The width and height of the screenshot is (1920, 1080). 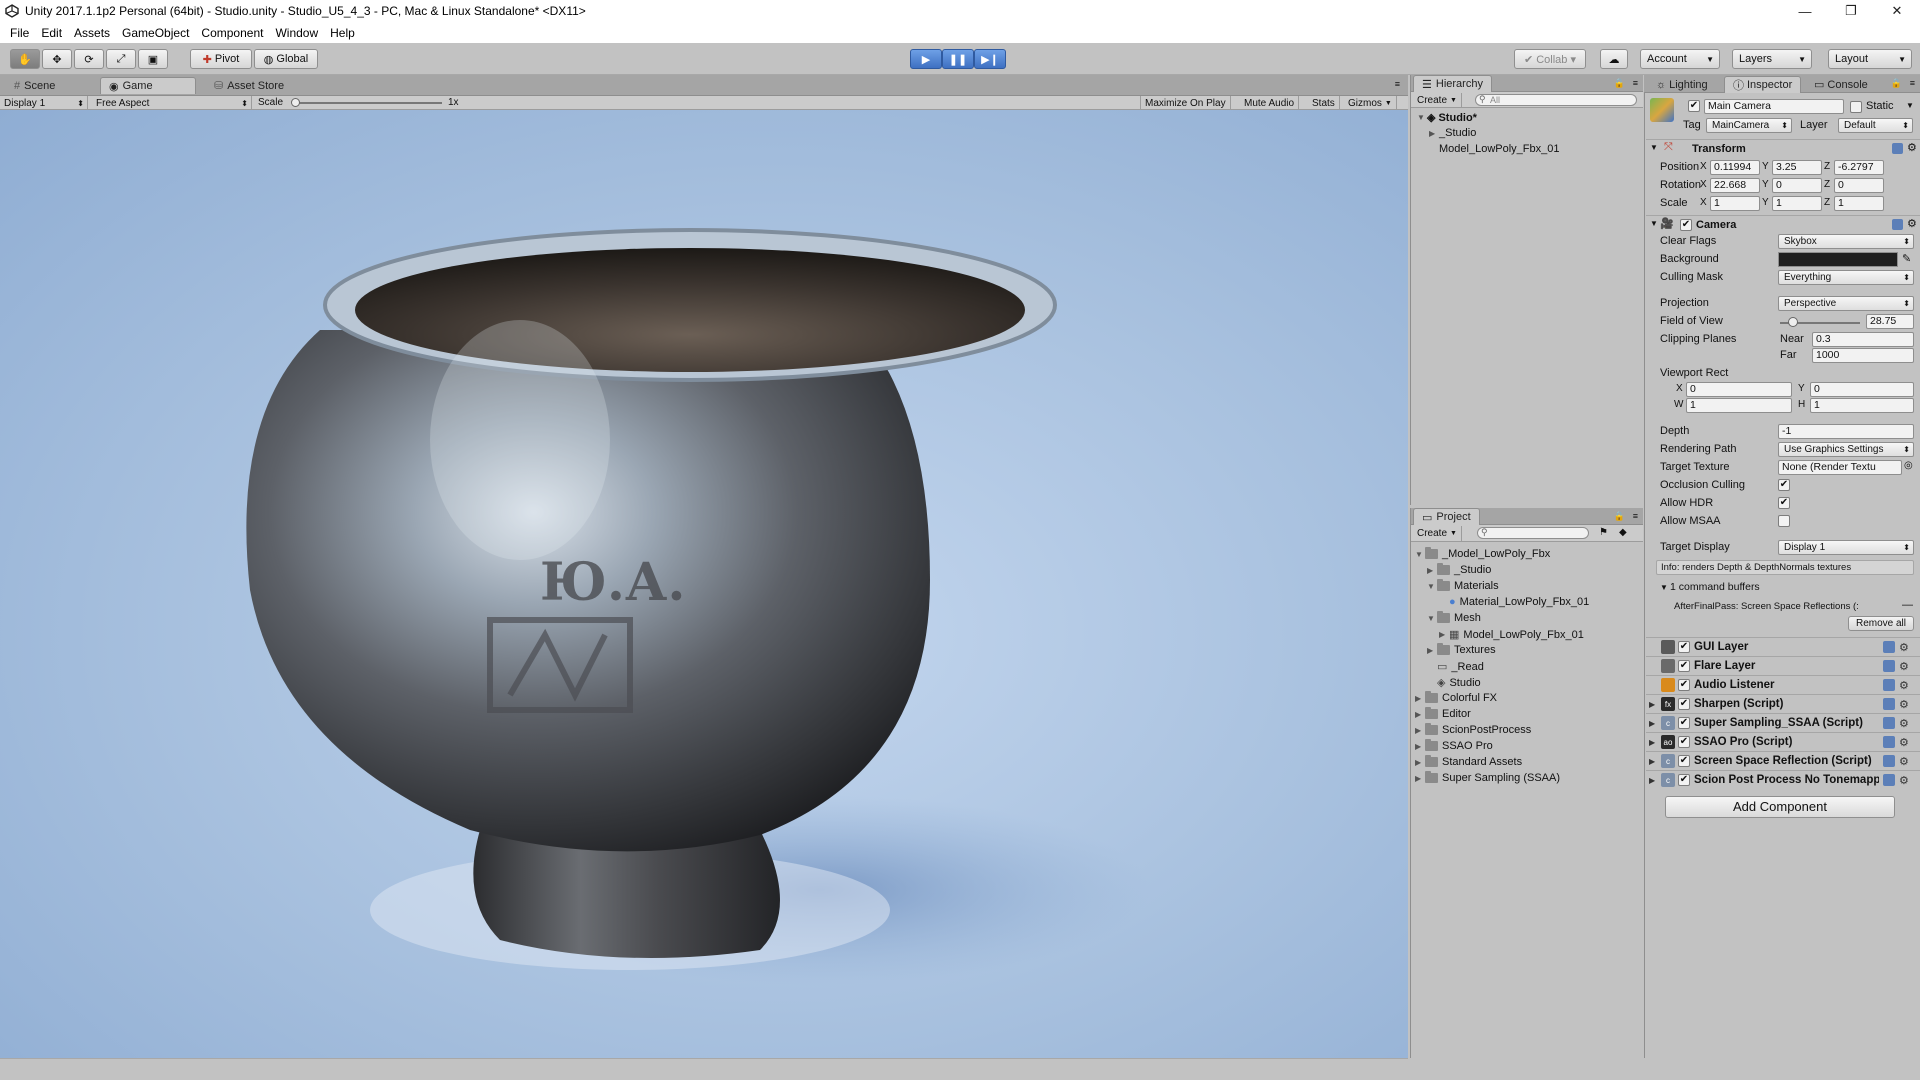 I want to click on viewport-h-field: 1, so click(x=1862, y=405).